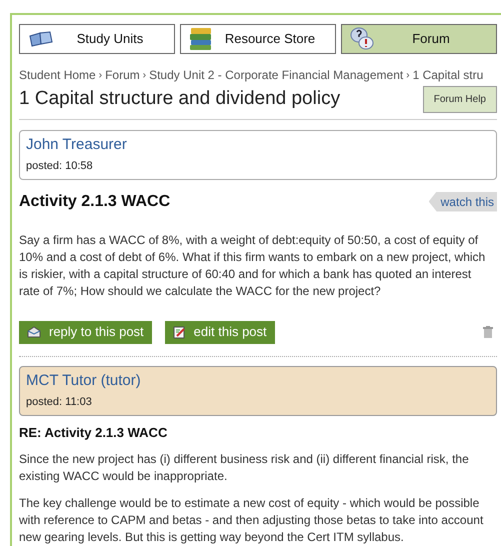 Image resolution: width=501 pixels, height=546 pixels. Describe the element at coordinates (244, 468) in the screenshot. I see `post-paragraph: Since the new project has (i) different business risk and (ii) different financial risk, the existing WACC would be inappropriate.` at that location.